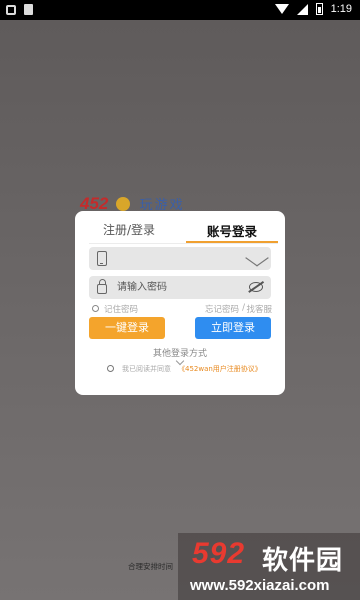 The width and height of the screenshot is (360, 600). I want to click on find-service-link: 找客服, so click(259, 309).